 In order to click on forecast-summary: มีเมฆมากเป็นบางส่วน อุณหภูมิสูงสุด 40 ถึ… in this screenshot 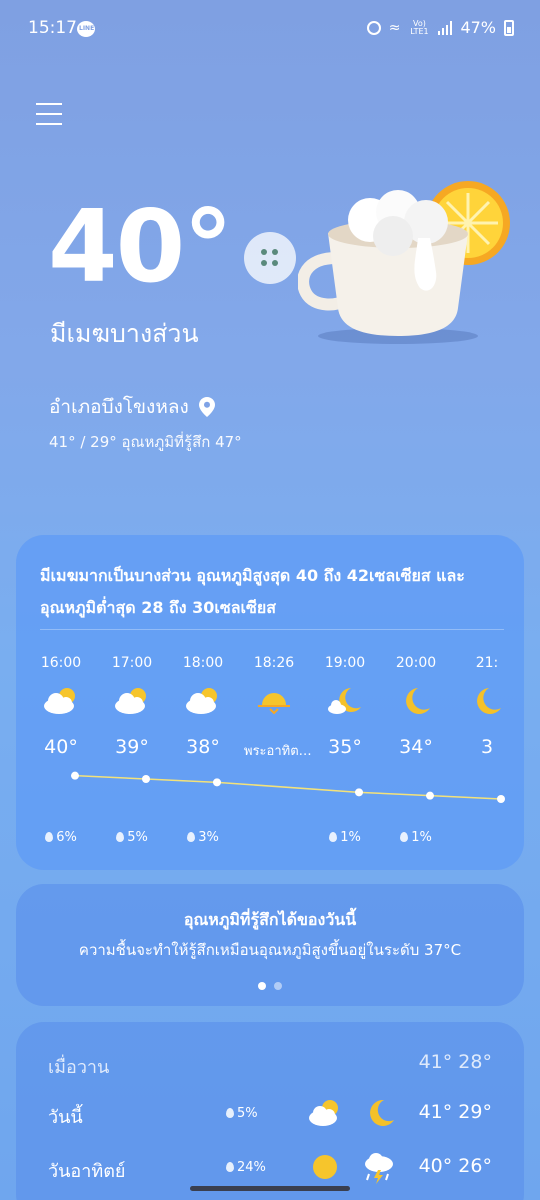, I will do `click(252, 591)`.